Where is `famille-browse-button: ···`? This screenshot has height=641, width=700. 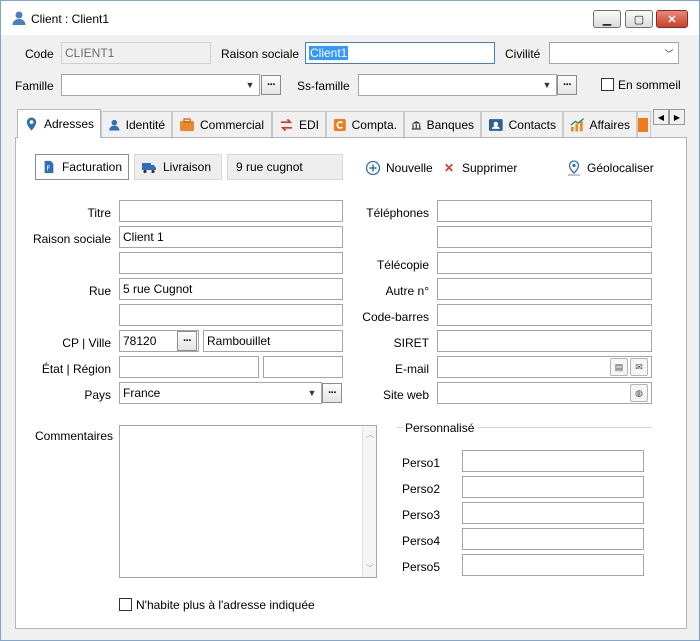 famille-browse-button: ··· is located at coordinates (271, 85).